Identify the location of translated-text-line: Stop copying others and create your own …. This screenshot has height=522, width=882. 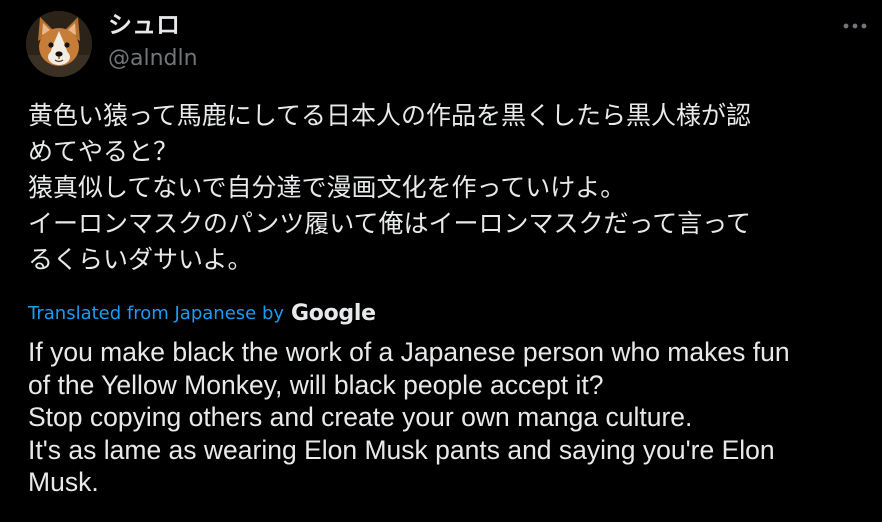
(360, 417).